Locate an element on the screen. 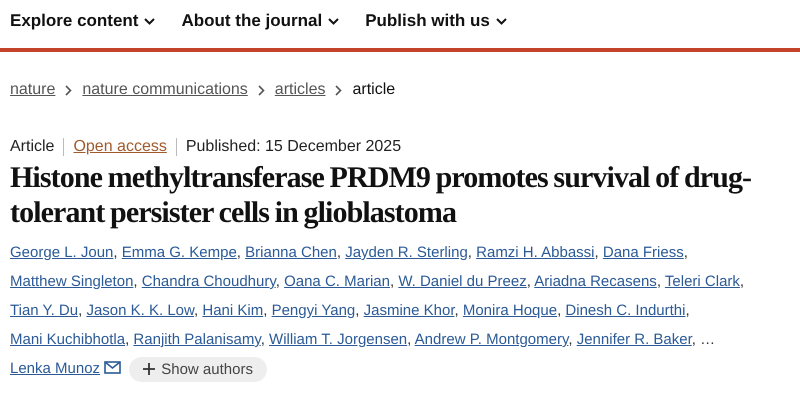 The height and width of the screenshot is (400, 800). author-link: Ariadna Recasens is located at coordinates (595, 281).